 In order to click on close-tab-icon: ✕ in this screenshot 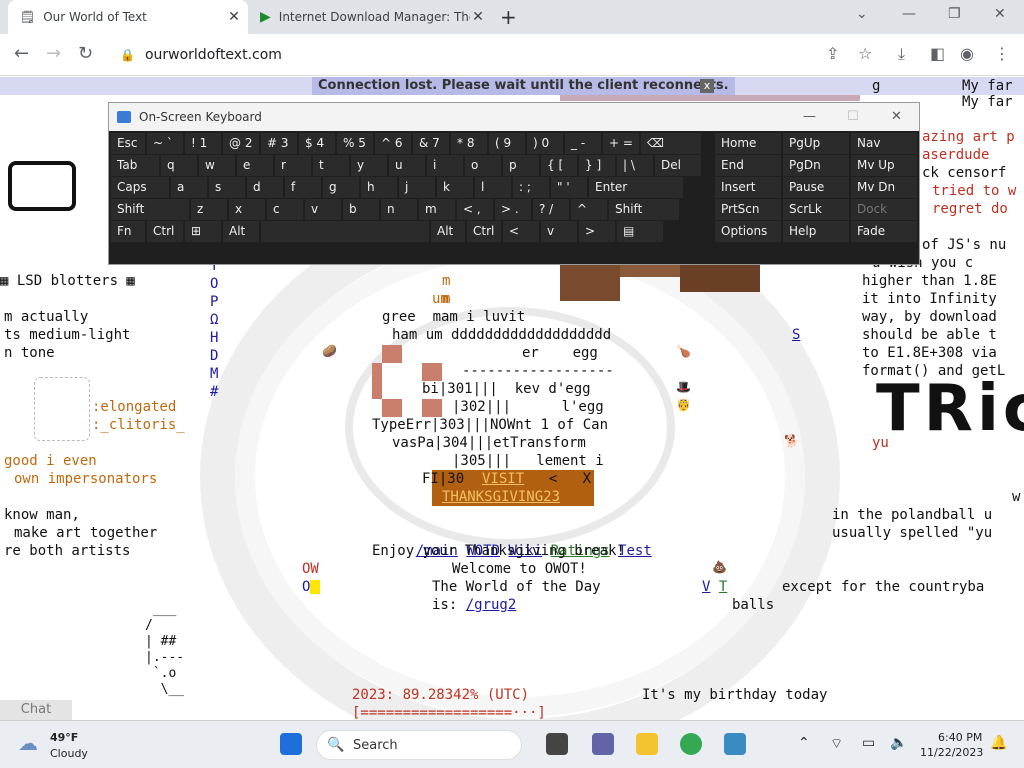, I will do `click(234, 17)`.